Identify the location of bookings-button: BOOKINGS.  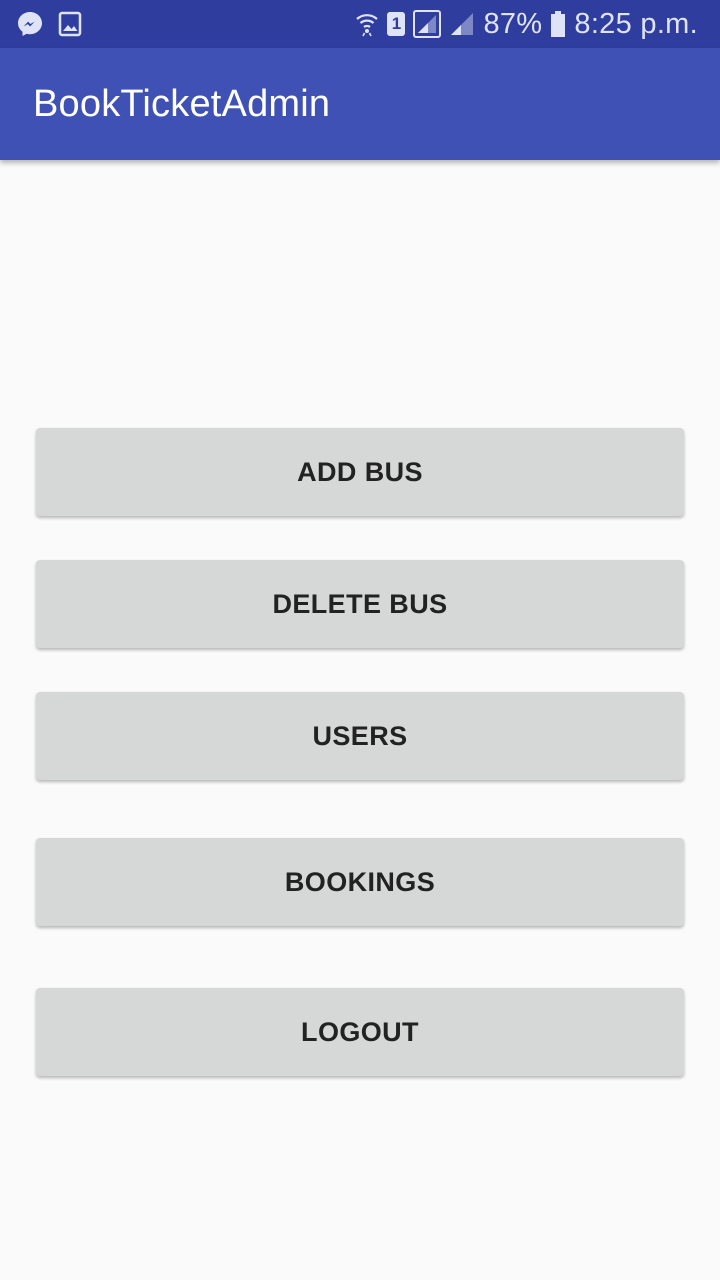
(360, 882).